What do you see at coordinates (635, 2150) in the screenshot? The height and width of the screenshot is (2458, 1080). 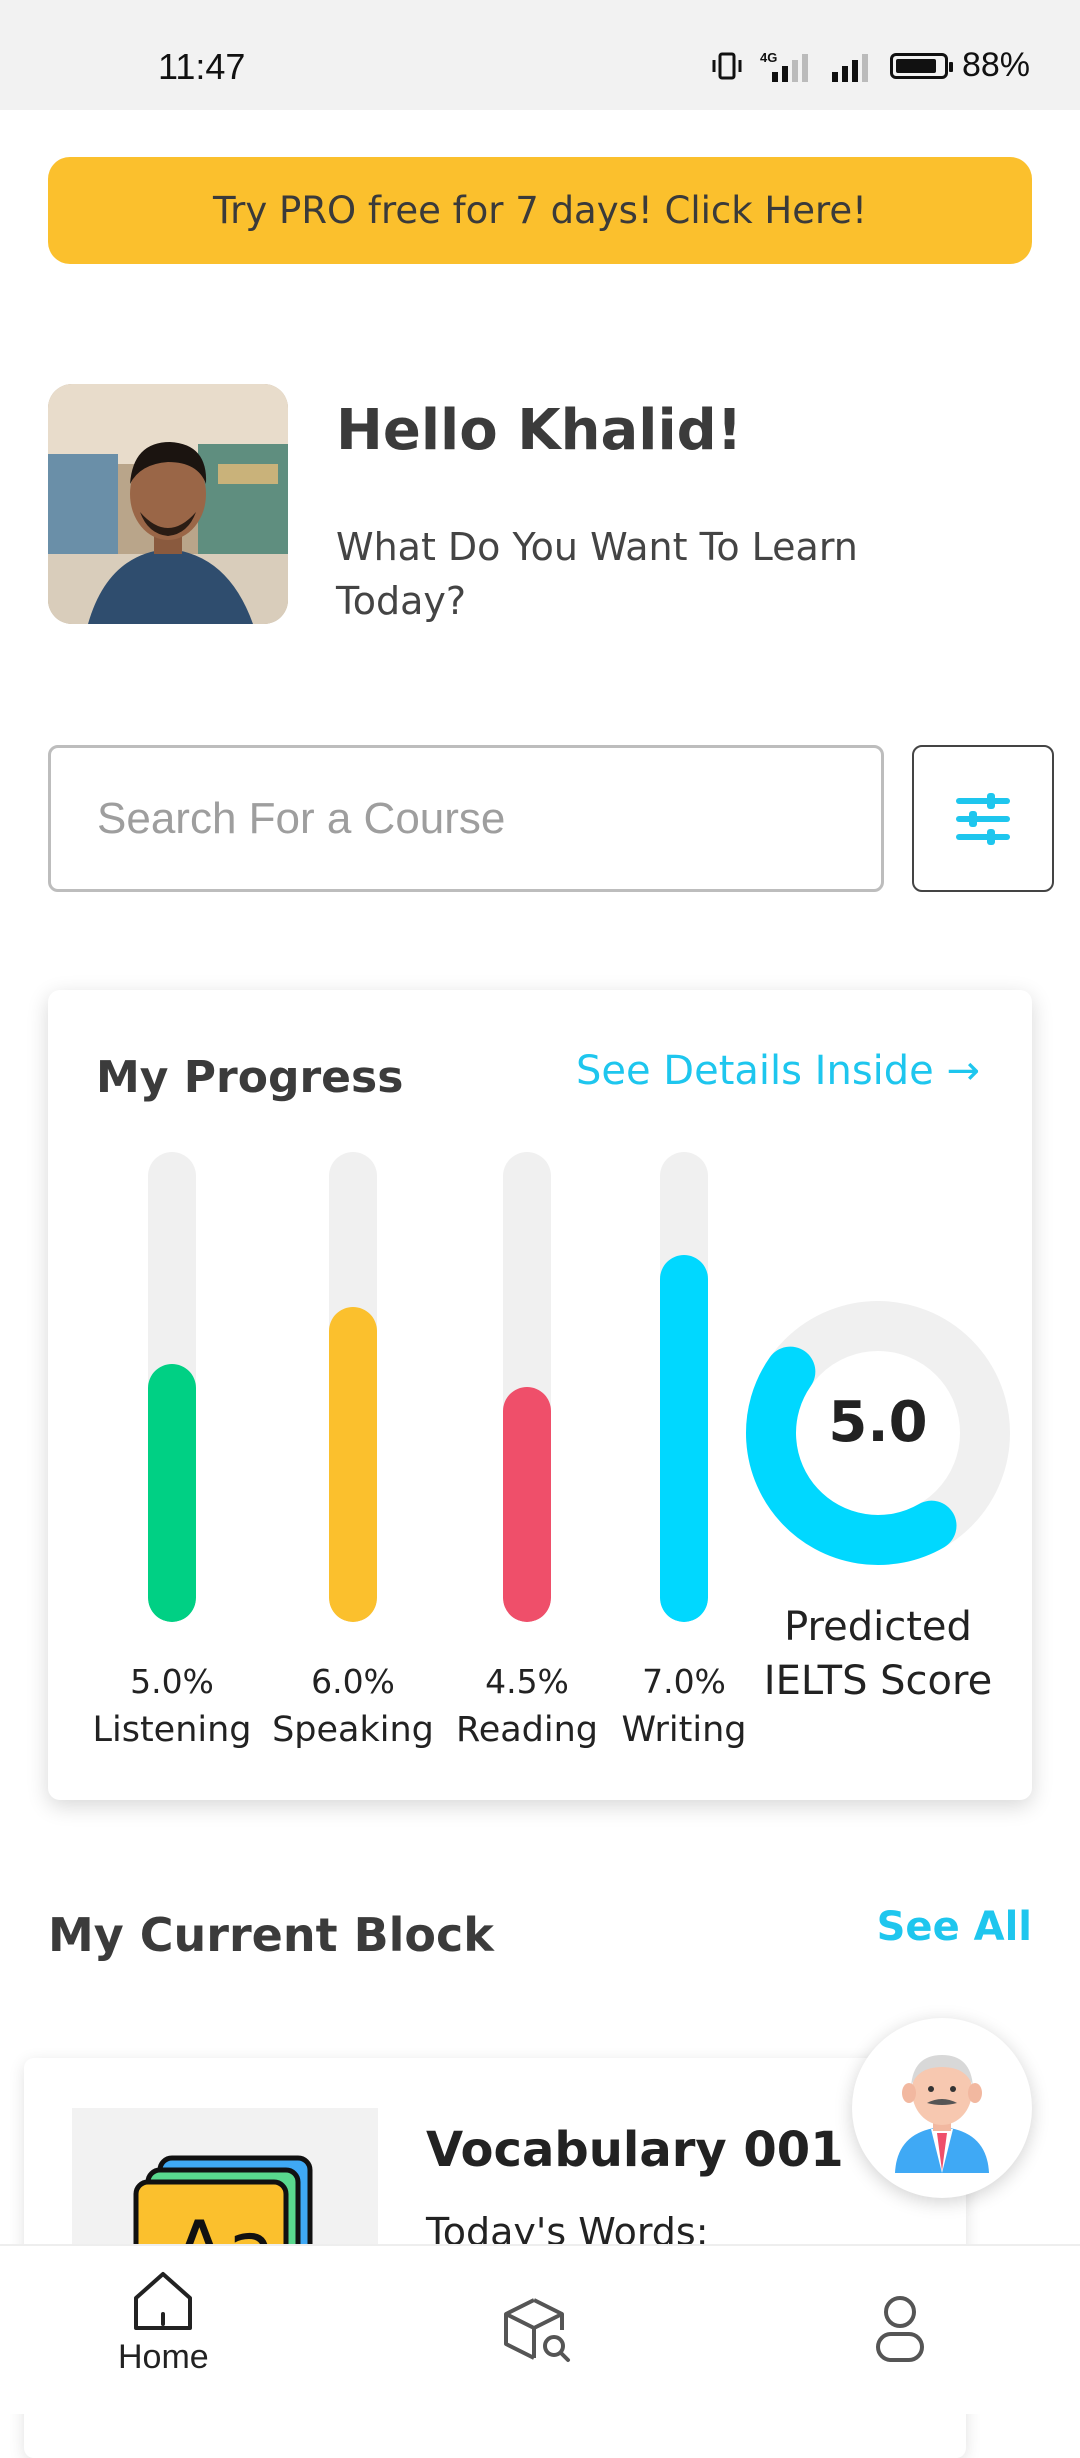 I see `block-item-title: Vocabulary 001` at bounding box center [635, 2150].